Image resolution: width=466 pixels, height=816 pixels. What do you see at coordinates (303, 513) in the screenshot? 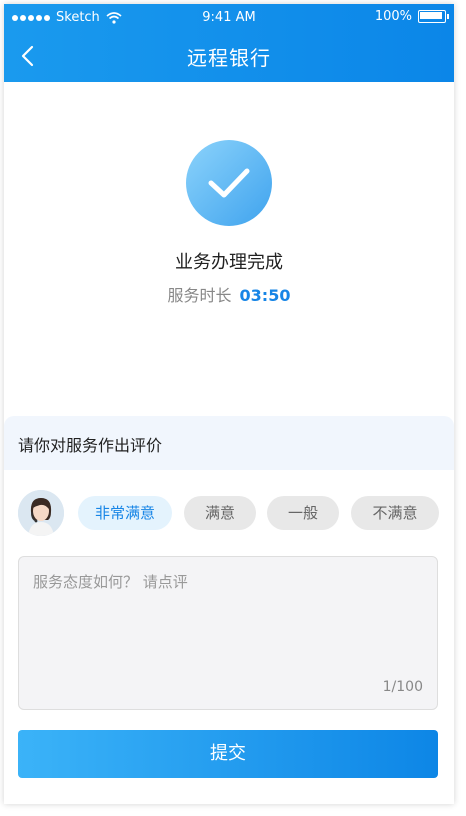
I see `rating-option-average: 一般` at bounding box center [303, 513].